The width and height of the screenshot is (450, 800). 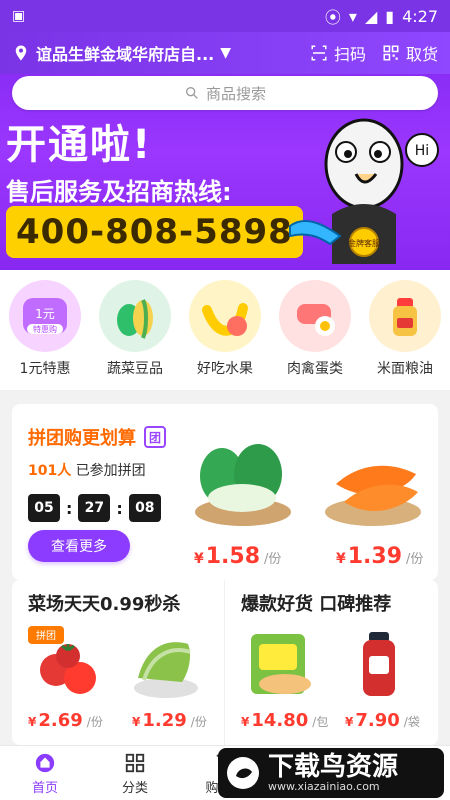 I want to click on countdown-timer: 05 : 27 : 08, so click(x=94, y=508).